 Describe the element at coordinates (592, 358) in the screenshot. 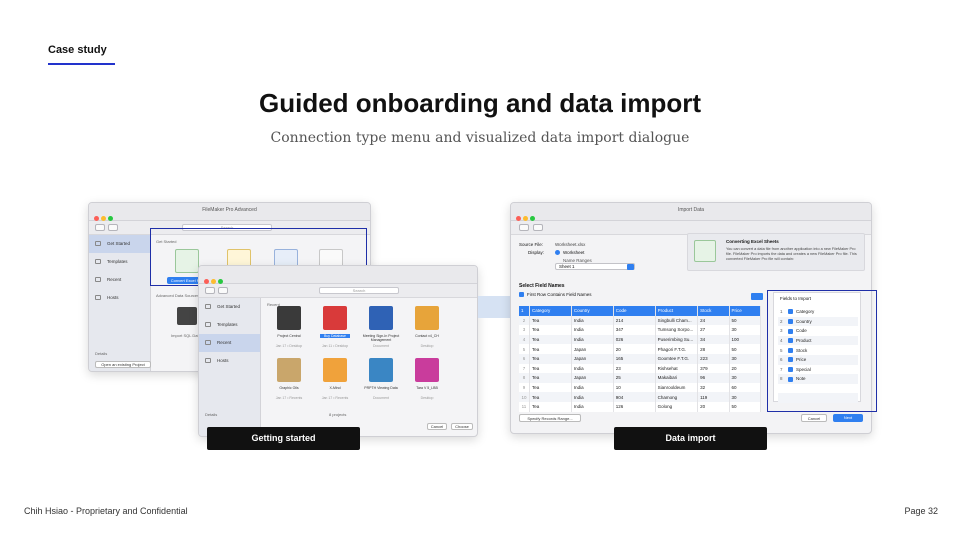

I see `table-cell: Japan` at that location.